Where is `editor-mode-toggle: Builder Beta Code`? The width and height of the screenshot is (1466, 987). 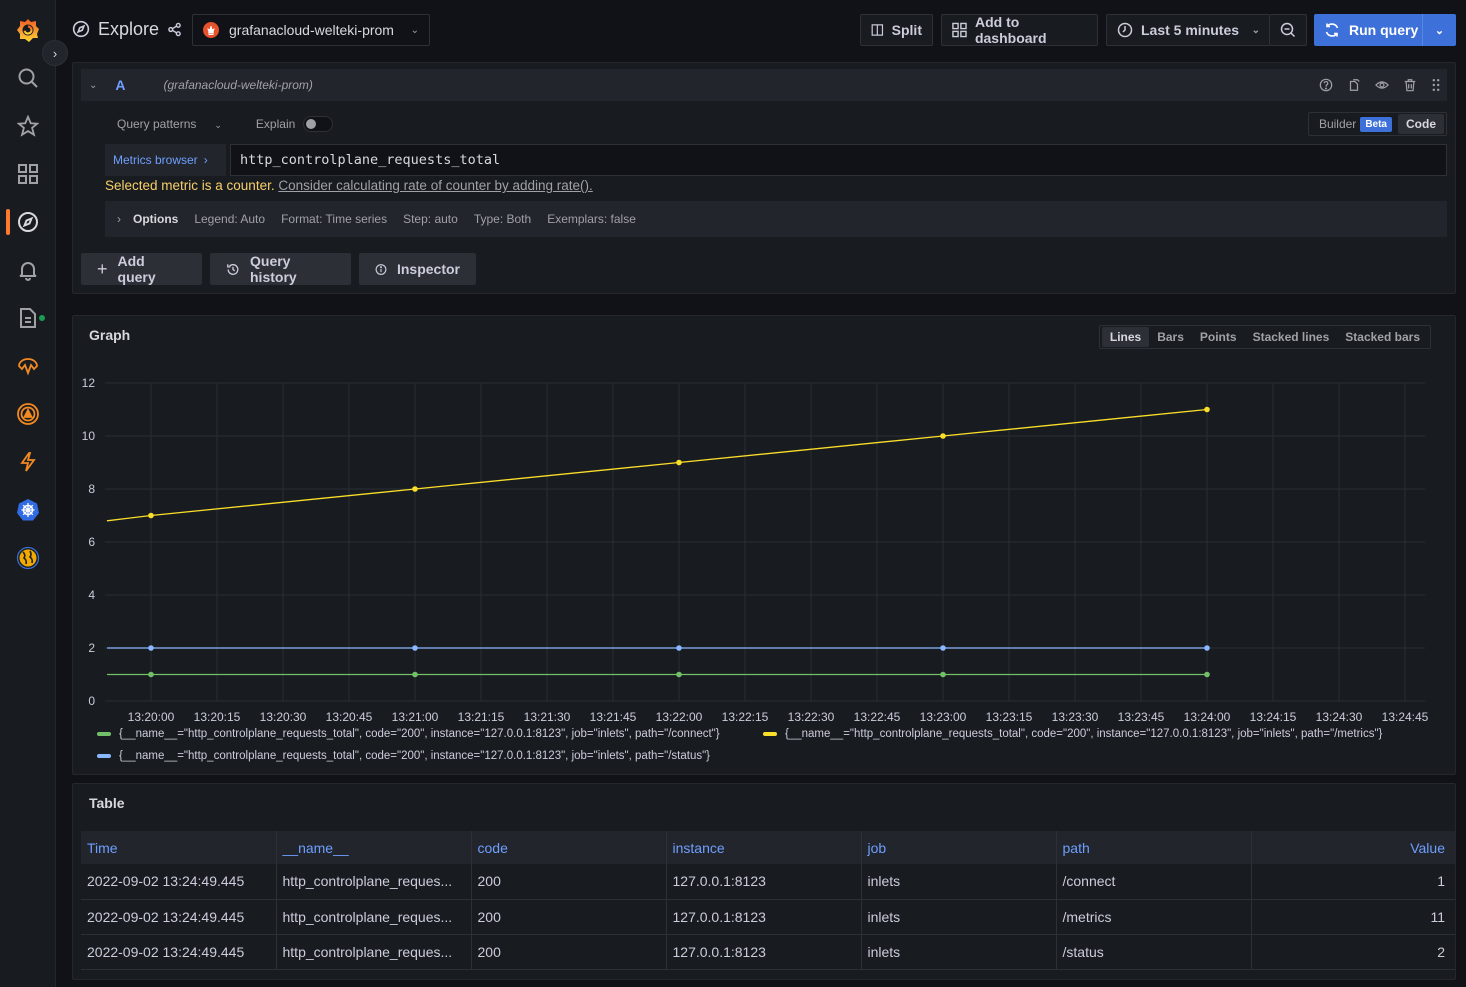 editor-mode-toggle: Builder Beta Code is located at coordinates (1377, 124).